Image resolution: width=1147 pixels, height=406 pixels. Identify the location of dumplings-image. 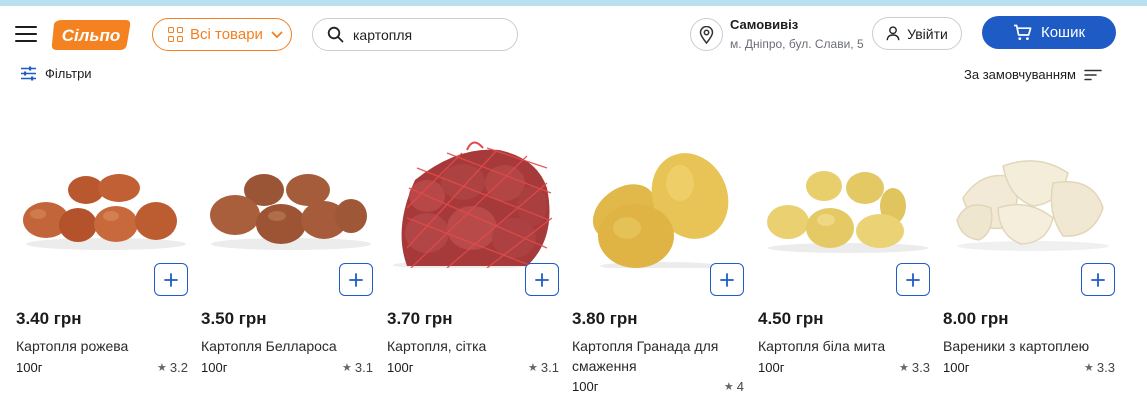
(1032, 205).